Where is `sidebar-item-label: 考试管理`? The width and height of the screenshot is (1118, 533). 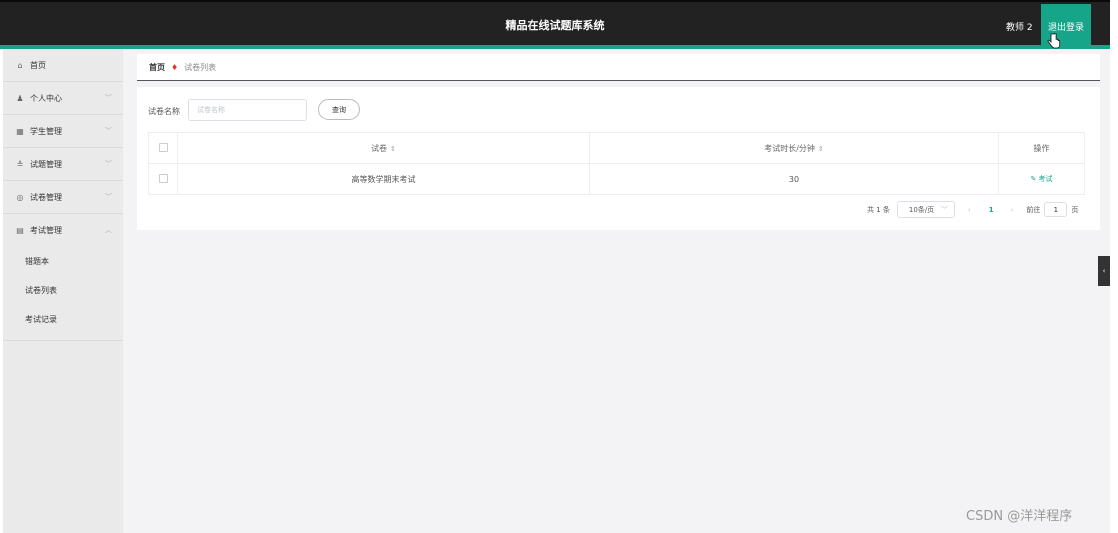 sidebar-item-label: 考试管理 is located at coordinates (46, 230).